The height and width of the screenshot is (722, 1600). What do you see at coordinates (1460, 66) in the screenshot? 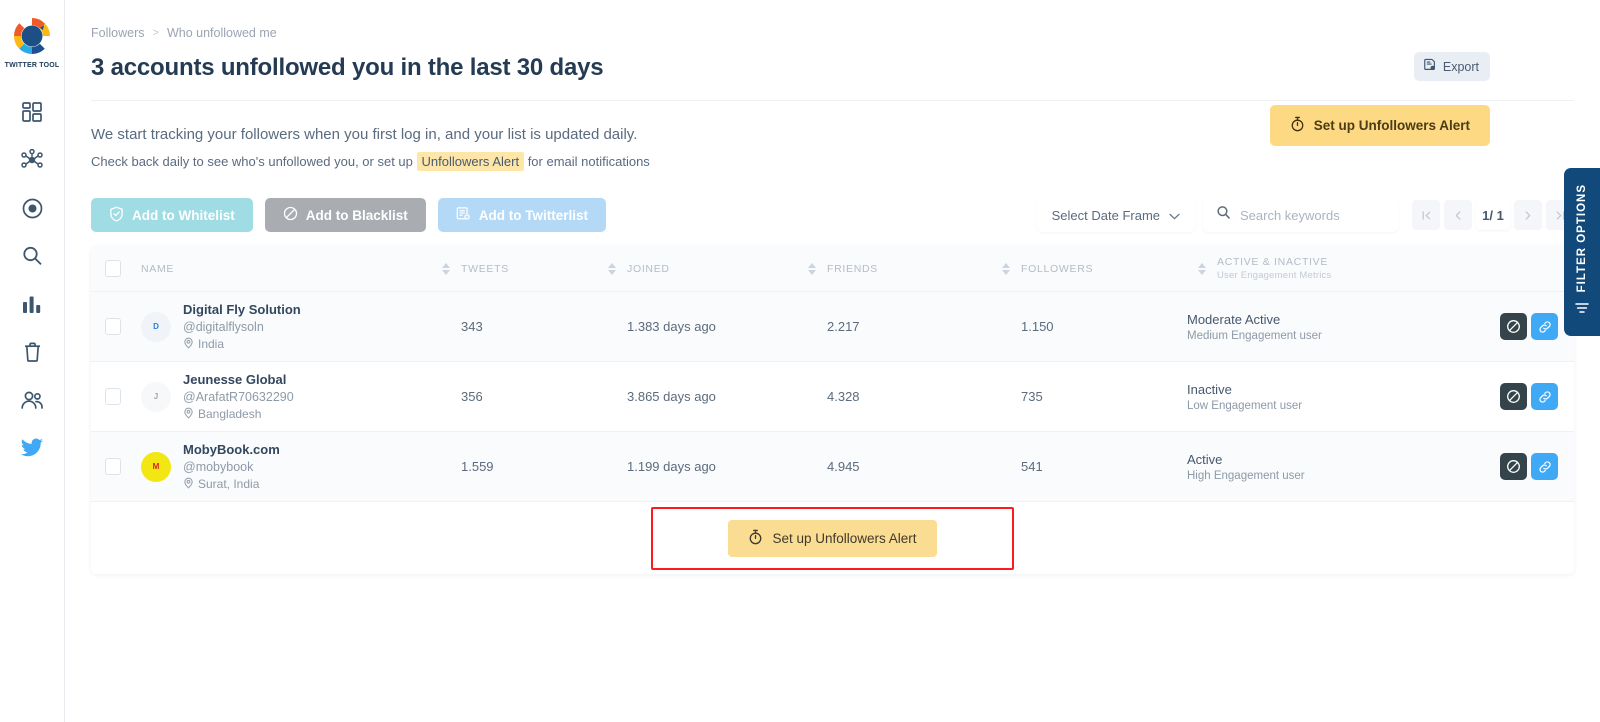
I see `export-label: Export` at bounding box center [1460, 66].